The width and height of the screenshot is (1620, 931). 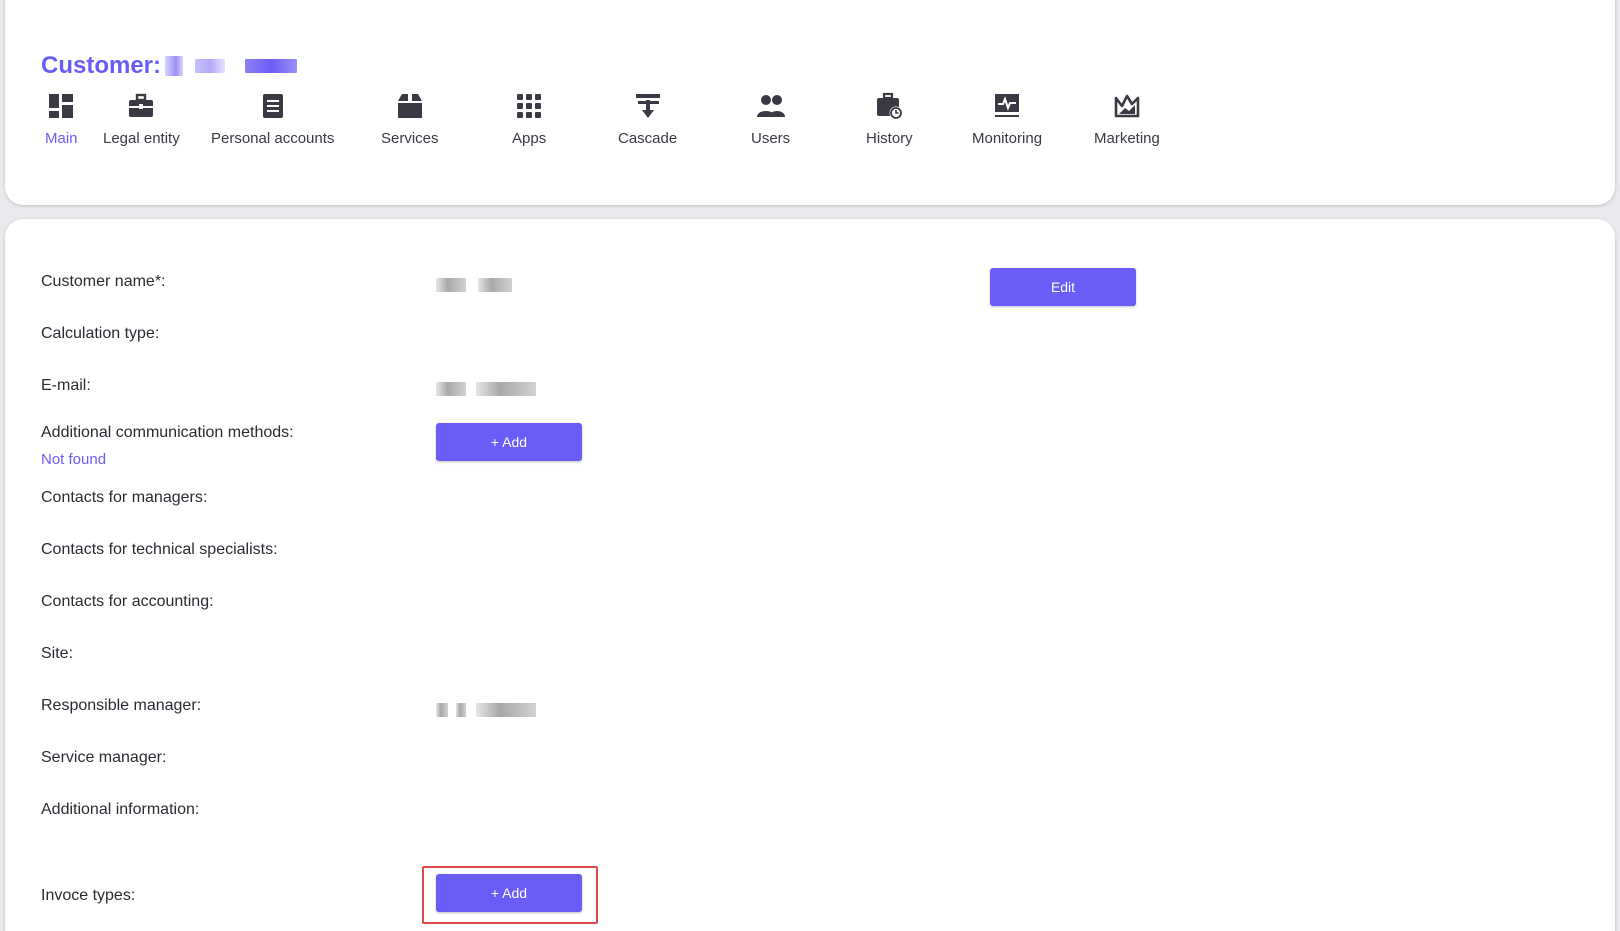 What do you see at coordinates (647, 106) in the screenshot?
I see `cascade-icon` at bounding box center [647, 106].